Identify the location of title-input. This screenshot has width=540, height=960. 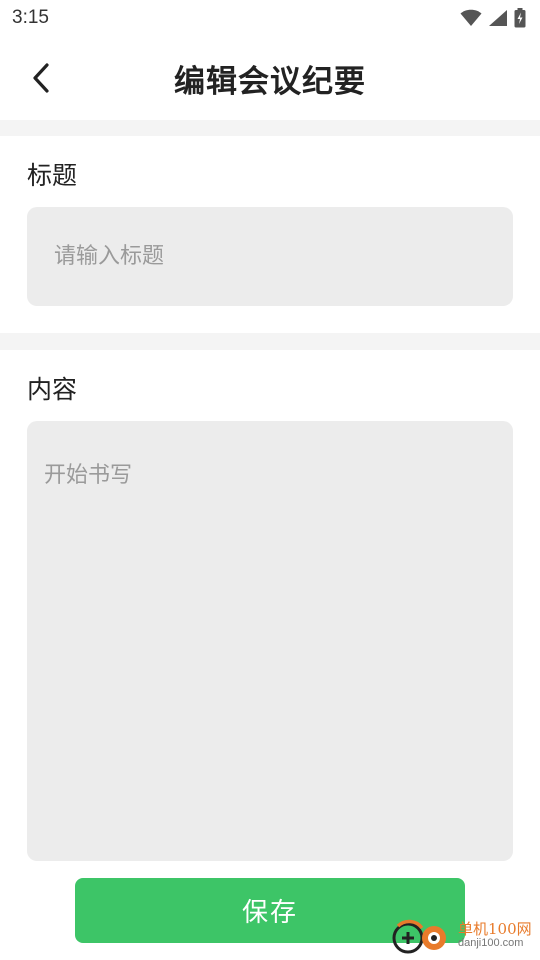
(270, 256).